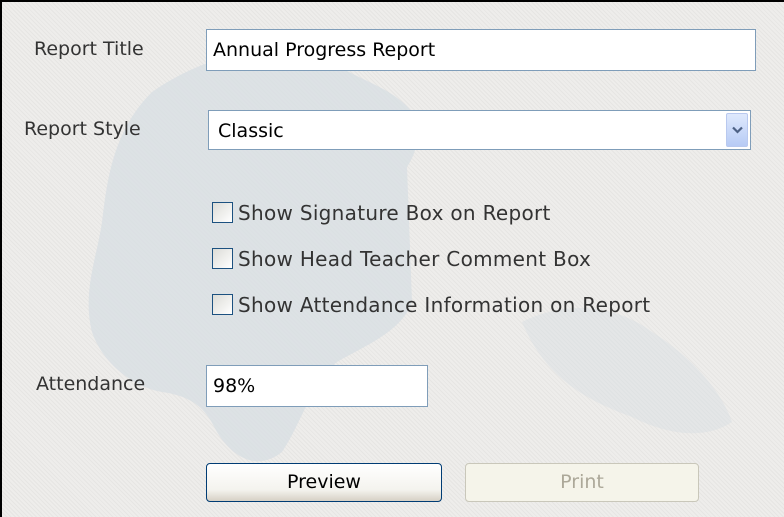 The width and height of the screenshot is (784, 517). What do you see at coordinates (582, 482) in the screenshot?
I see `print-button: Print` at bounding box center [582, 482].